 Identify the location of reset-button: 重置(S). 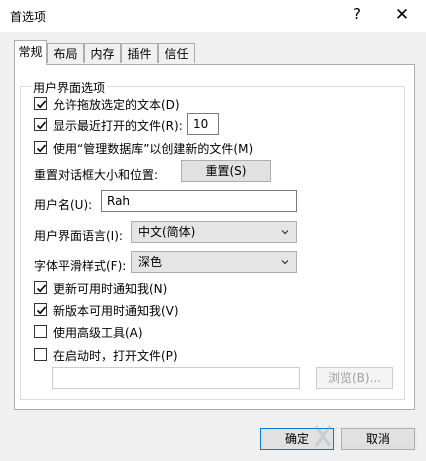
(226, 171).